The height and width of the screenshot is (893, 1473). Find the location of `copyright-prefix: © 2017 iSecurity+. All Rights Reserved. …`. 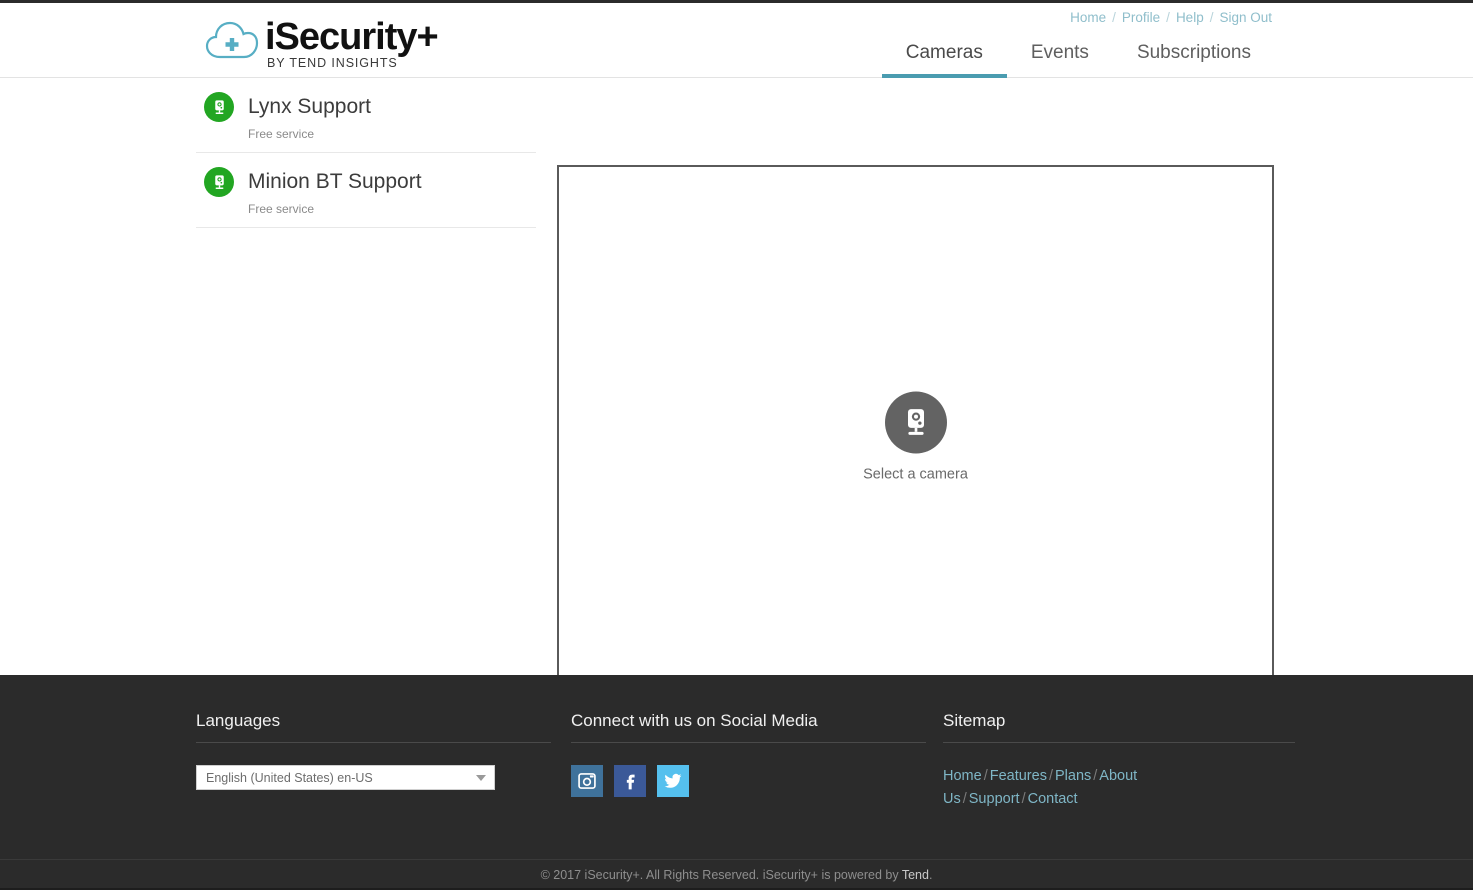

copyright-prefix: © 2017 iSecurity+. All Rights Reserved. … is located at coordinates (721, 875).